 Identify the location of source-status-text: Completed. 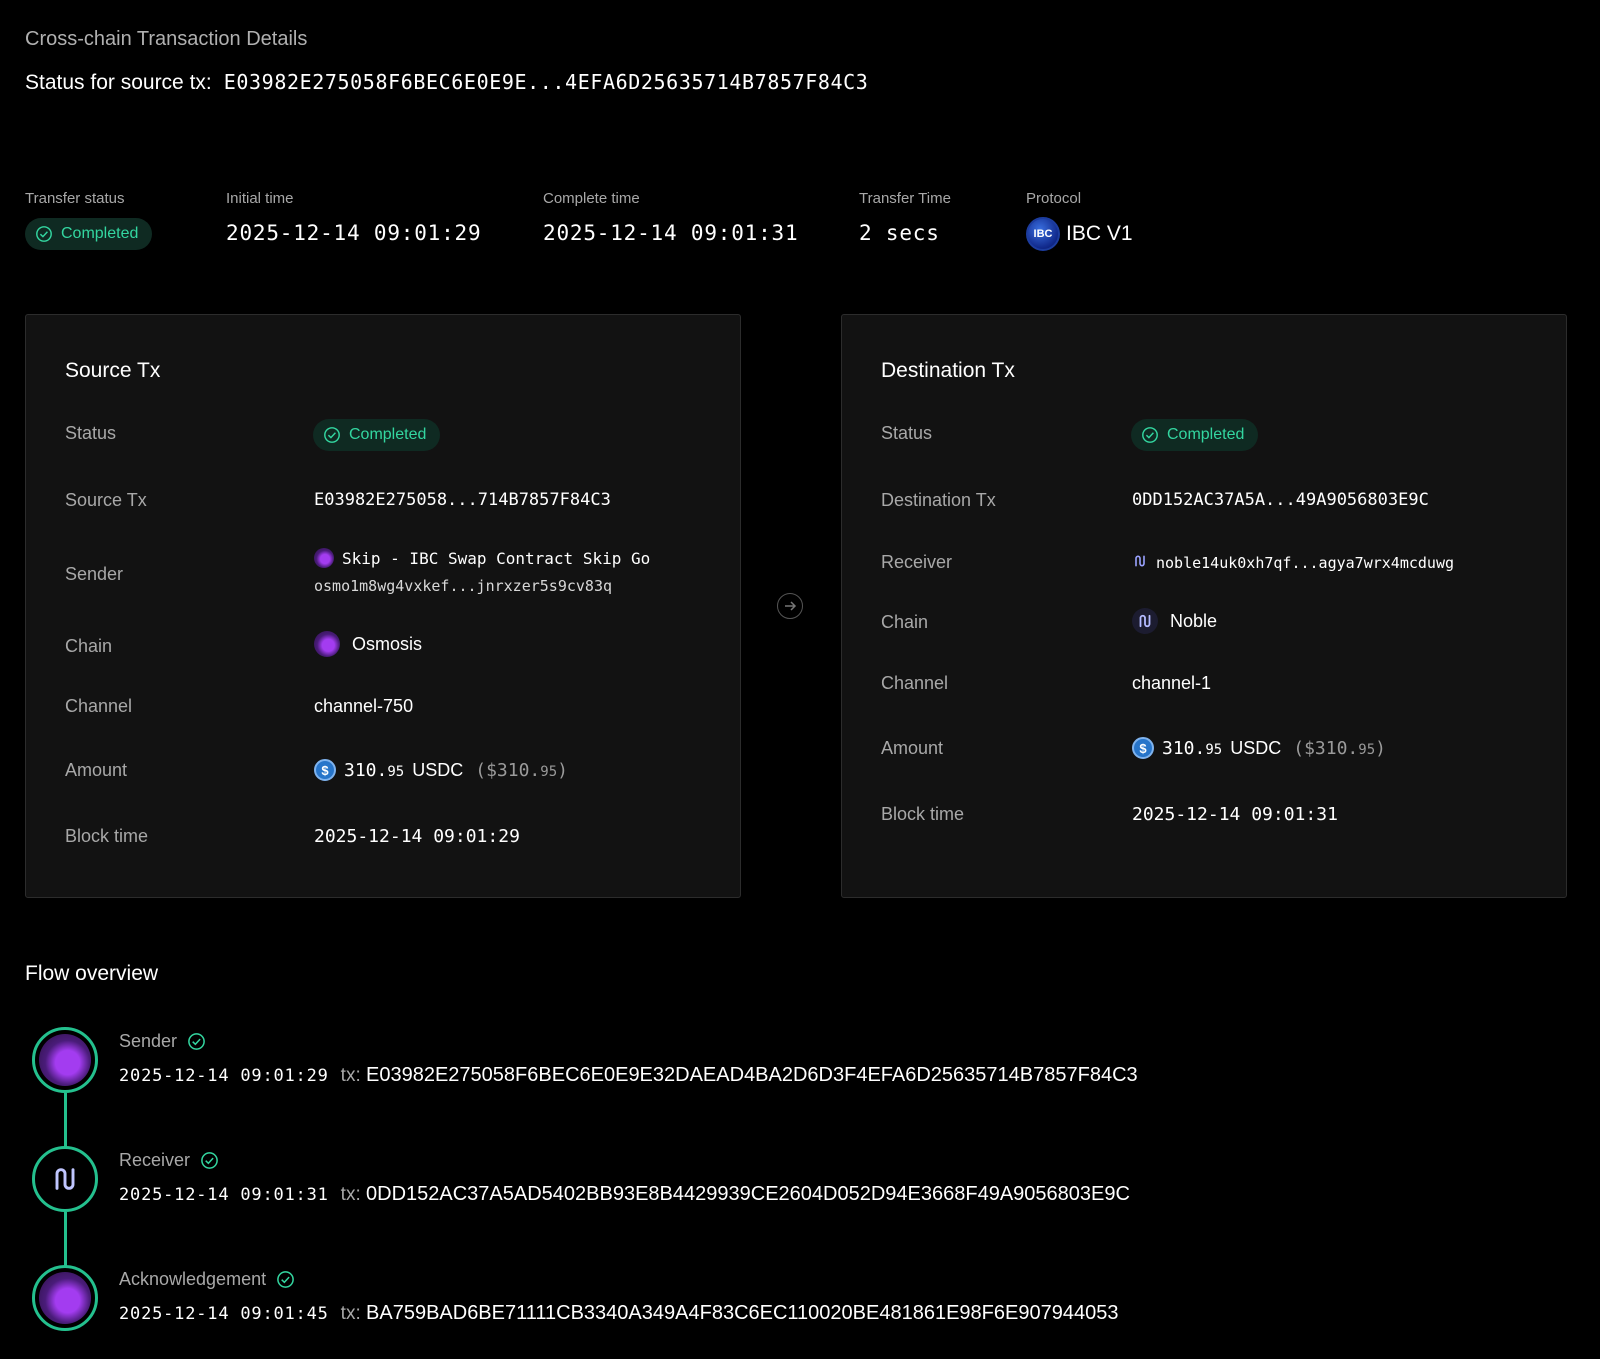
(388, 434).